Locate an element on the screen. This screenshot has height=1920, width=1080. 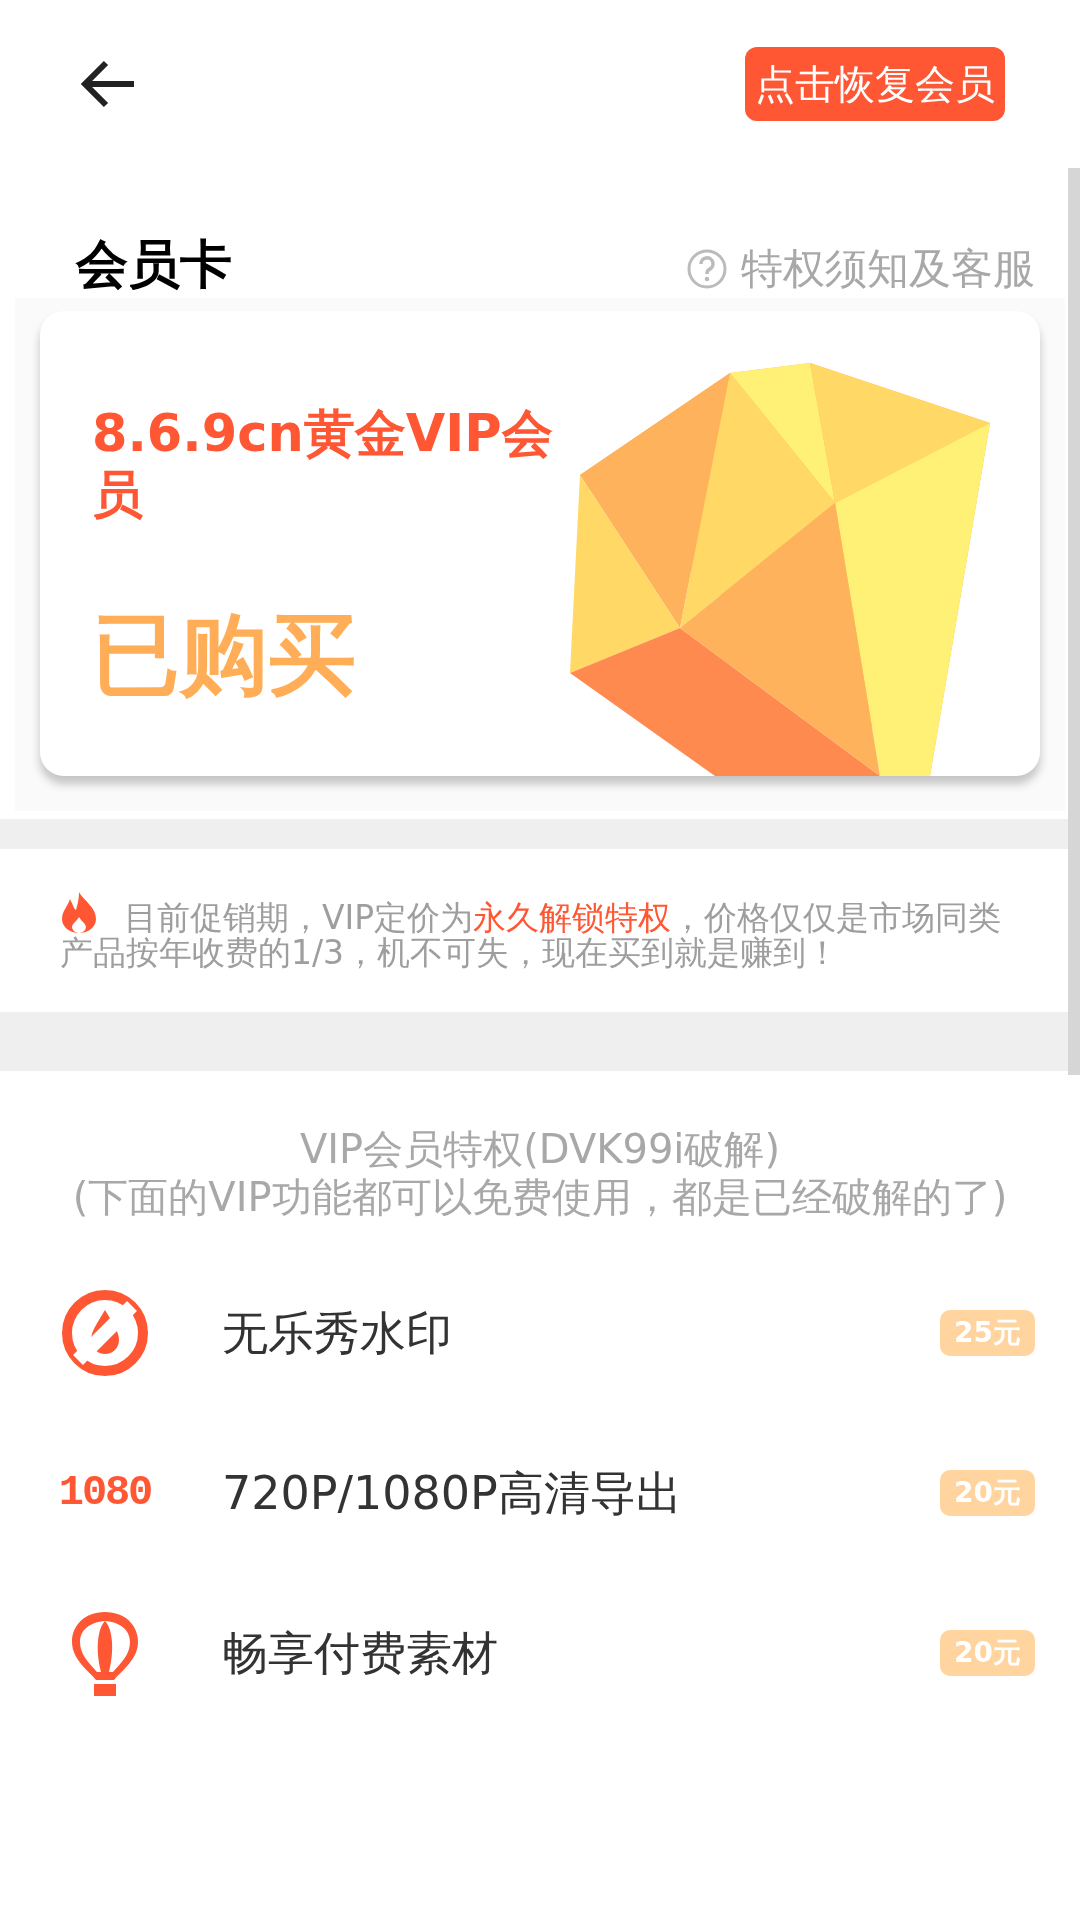
back-arrow-icon is located at coordinates (108, 84).